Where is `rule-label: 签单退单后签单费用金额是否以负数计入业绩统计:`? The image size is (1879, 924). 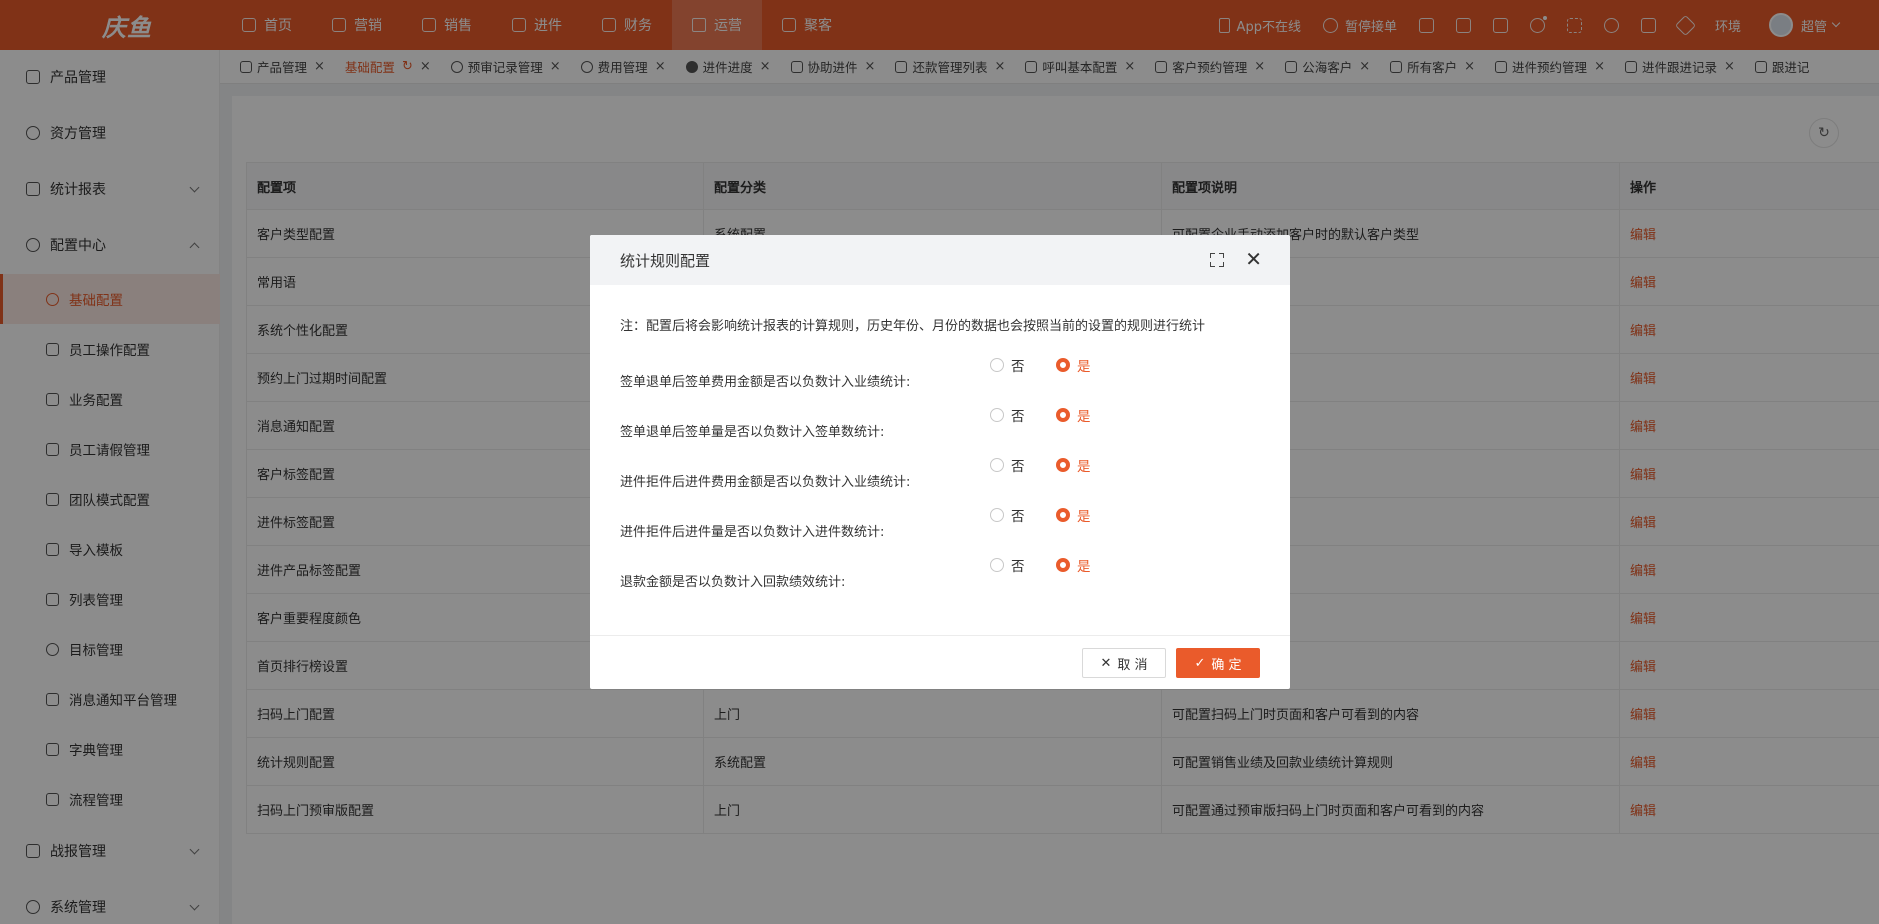
rule-label: 签单退单后签单费用金额是否以负数计入业绩统计: is located at coordinates (765, 382).